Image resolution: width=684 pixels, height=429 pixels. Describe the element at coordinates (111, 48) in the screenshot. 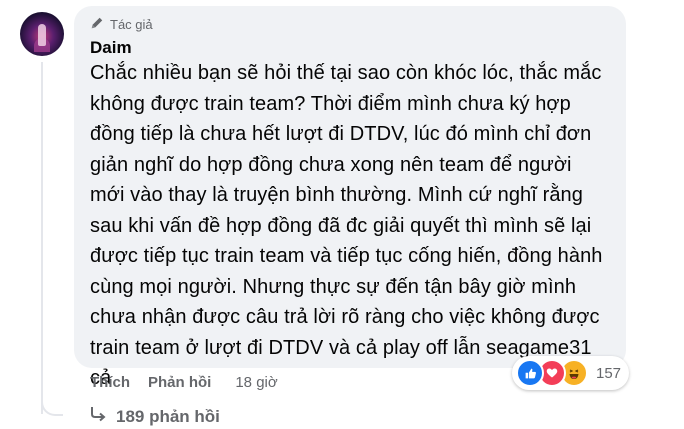

I see `comment-author: Daim` at that location.